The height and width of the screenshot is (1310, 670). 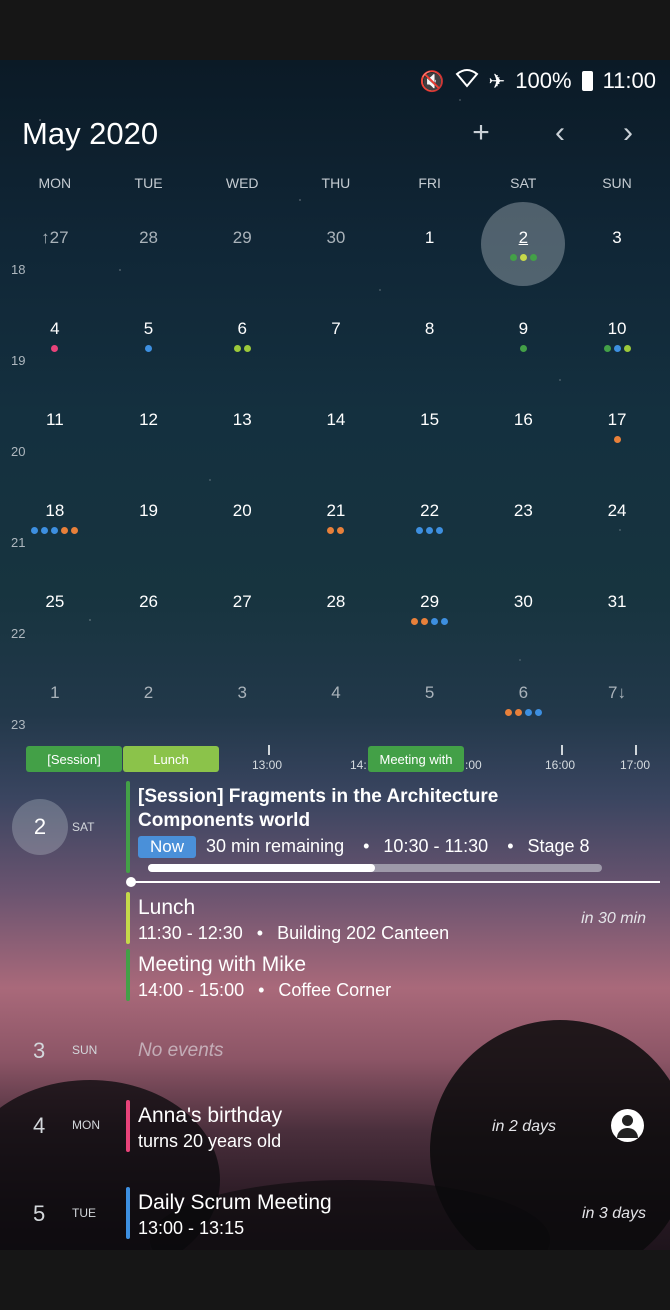 What do you see at coordinates (613, 1213) in the screenshot?
I see `event-relative-time: in 3 days` at bounding box center [613, 1213].